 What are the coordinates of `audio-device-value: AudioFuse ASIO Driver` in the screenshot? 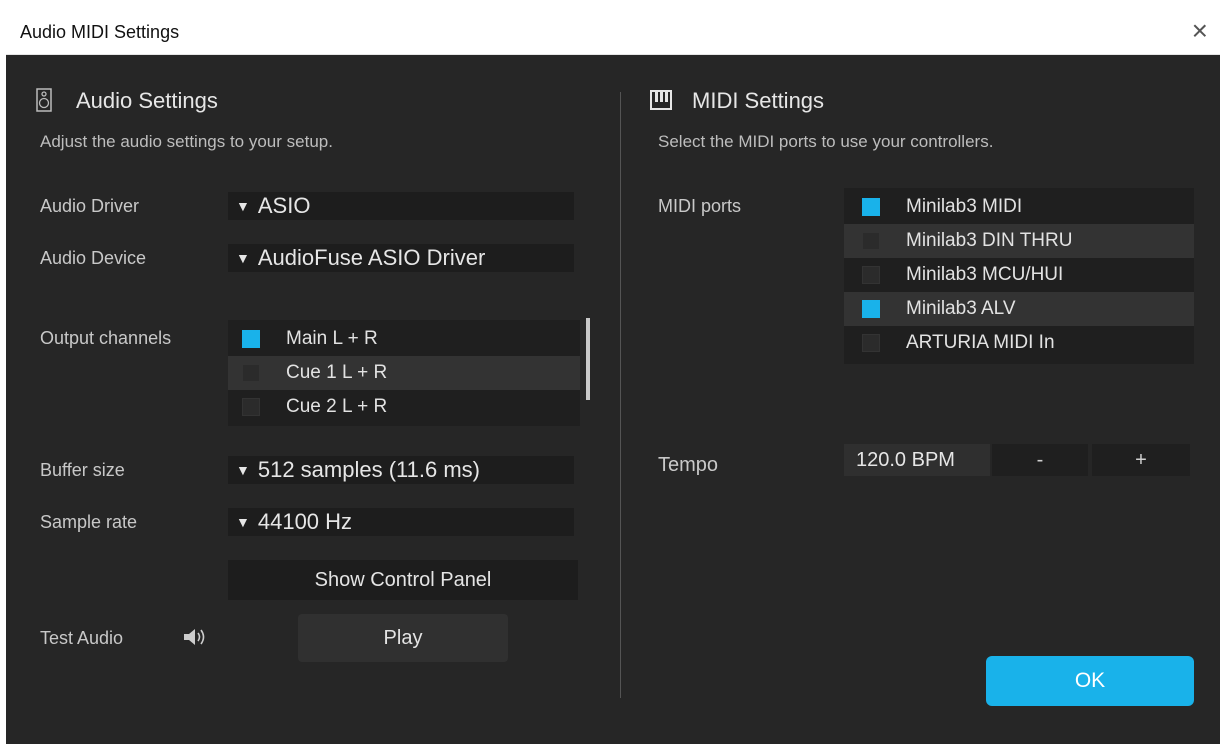 It's located at (371, 257).